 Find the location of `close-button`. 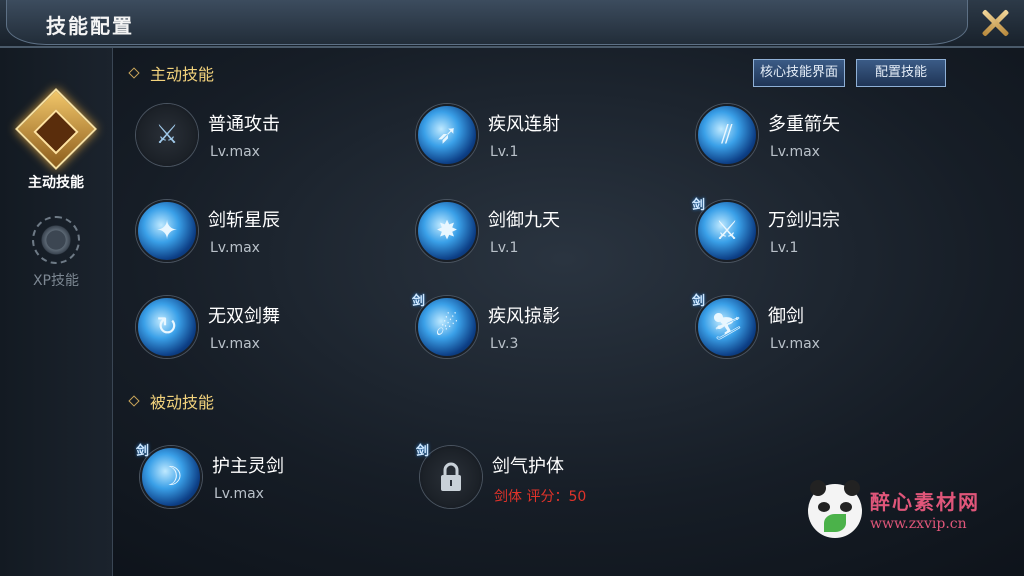

close-button is located at coordinates (995, 23).